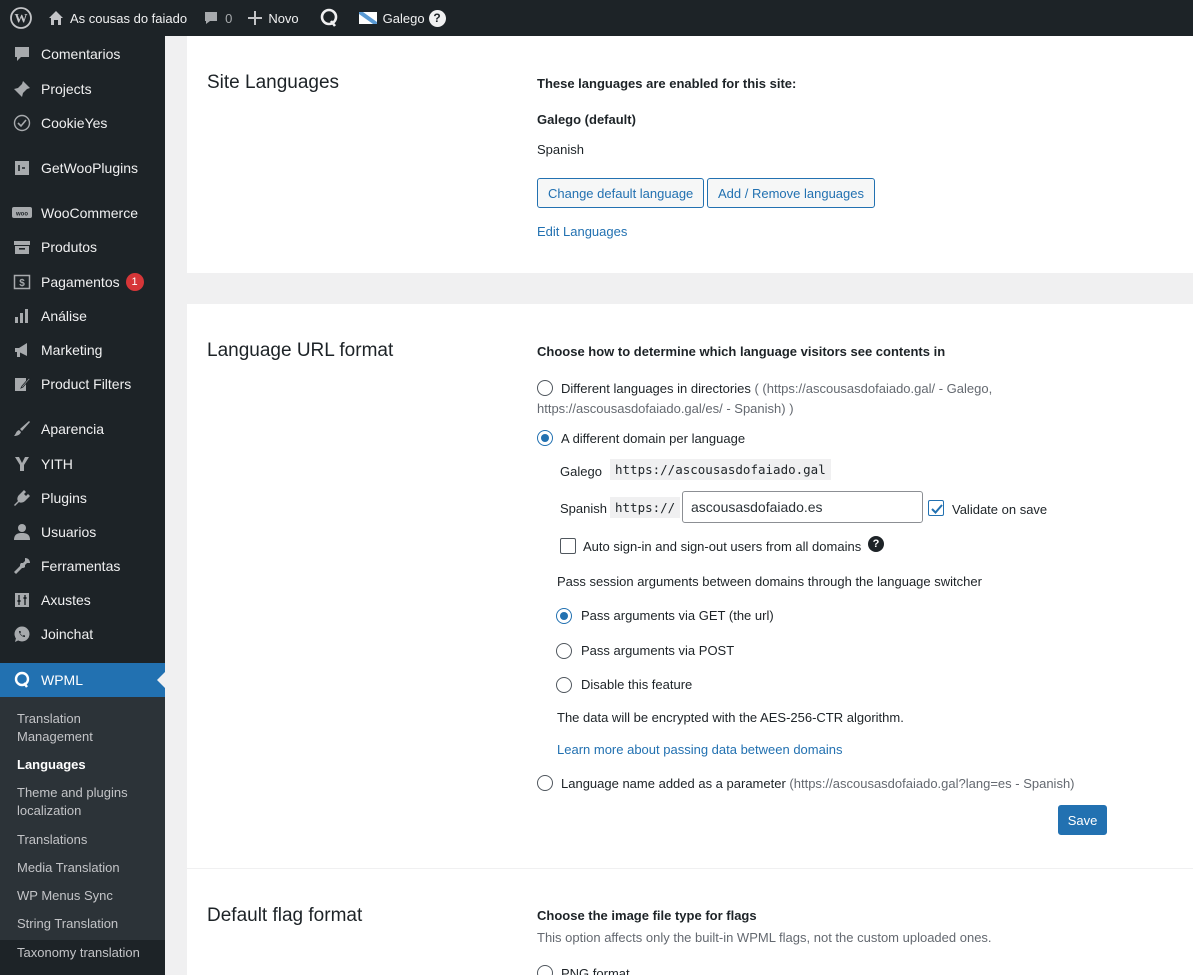  What do you see at coordinates (57, 464) in the screenshot?
I see `menu-label: YITH` at bounding box center [57, 464].